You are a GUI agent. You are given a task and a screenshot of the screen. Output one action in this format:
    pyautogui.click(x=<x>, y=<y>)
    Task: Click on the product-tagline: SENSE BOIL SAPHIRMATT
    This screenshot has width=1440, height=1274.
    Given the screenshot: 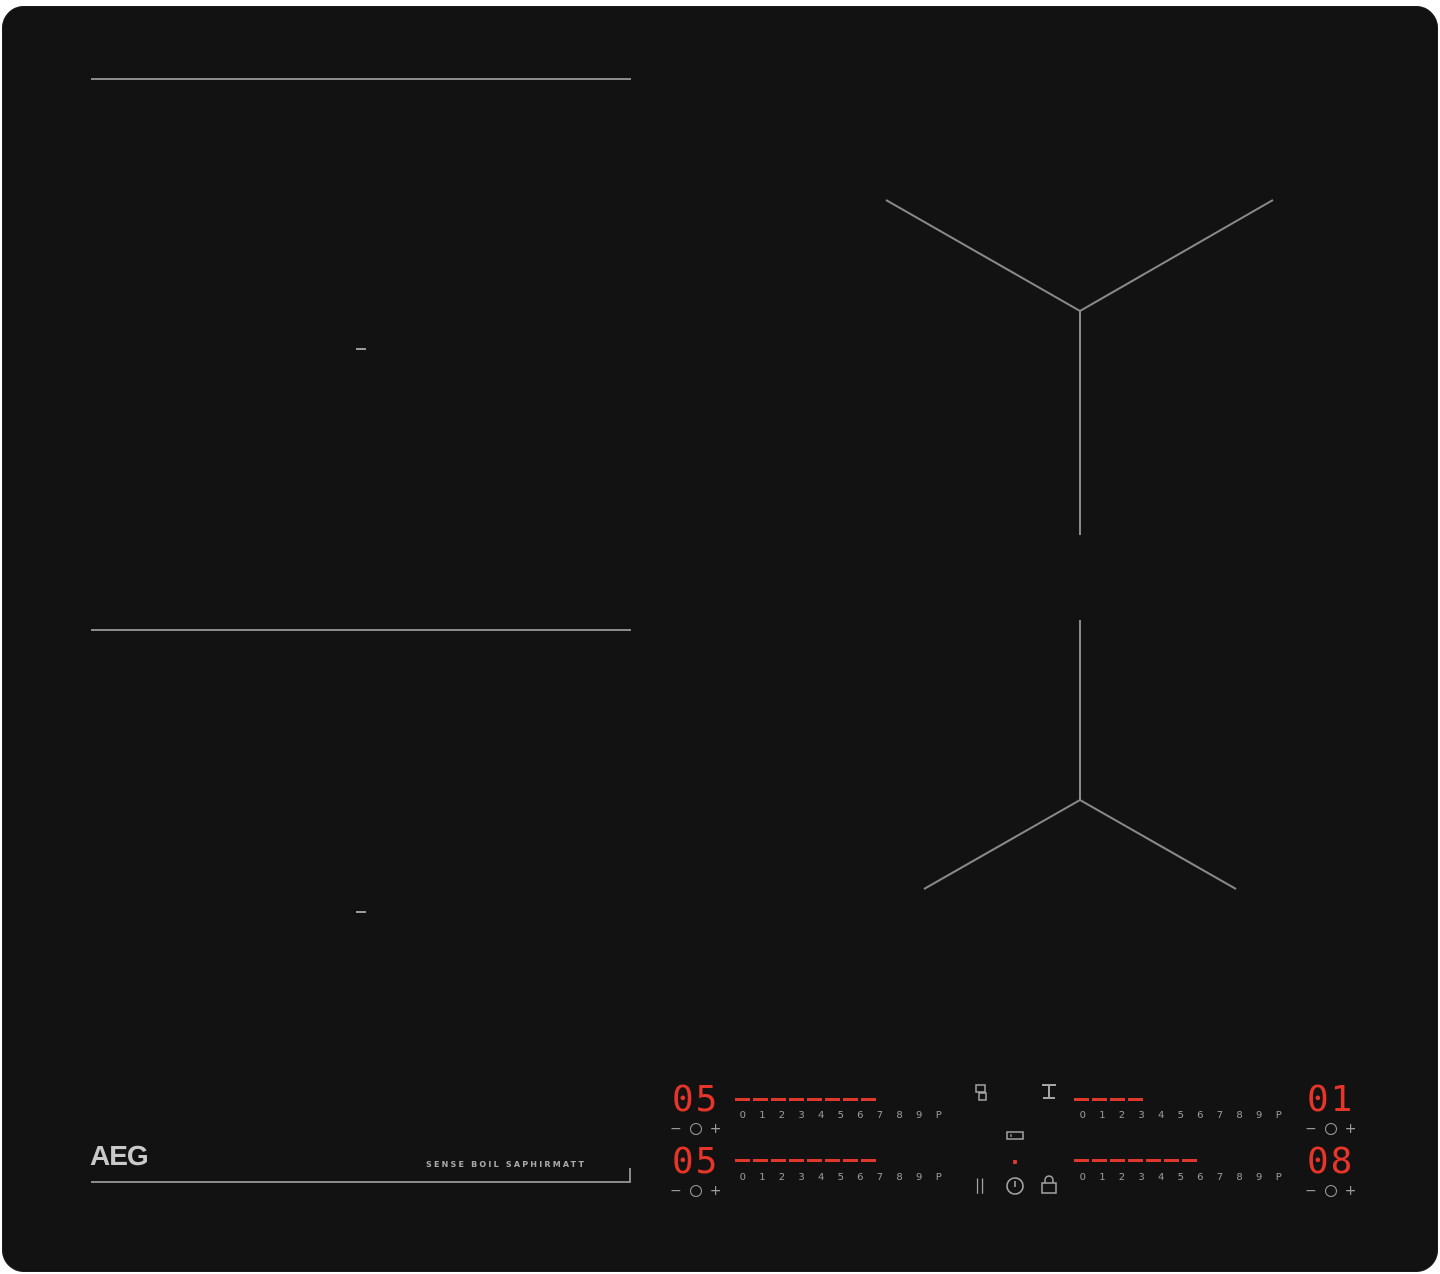 What is the action you would take?
    pyautogui.click(x=506, y=1164)
    